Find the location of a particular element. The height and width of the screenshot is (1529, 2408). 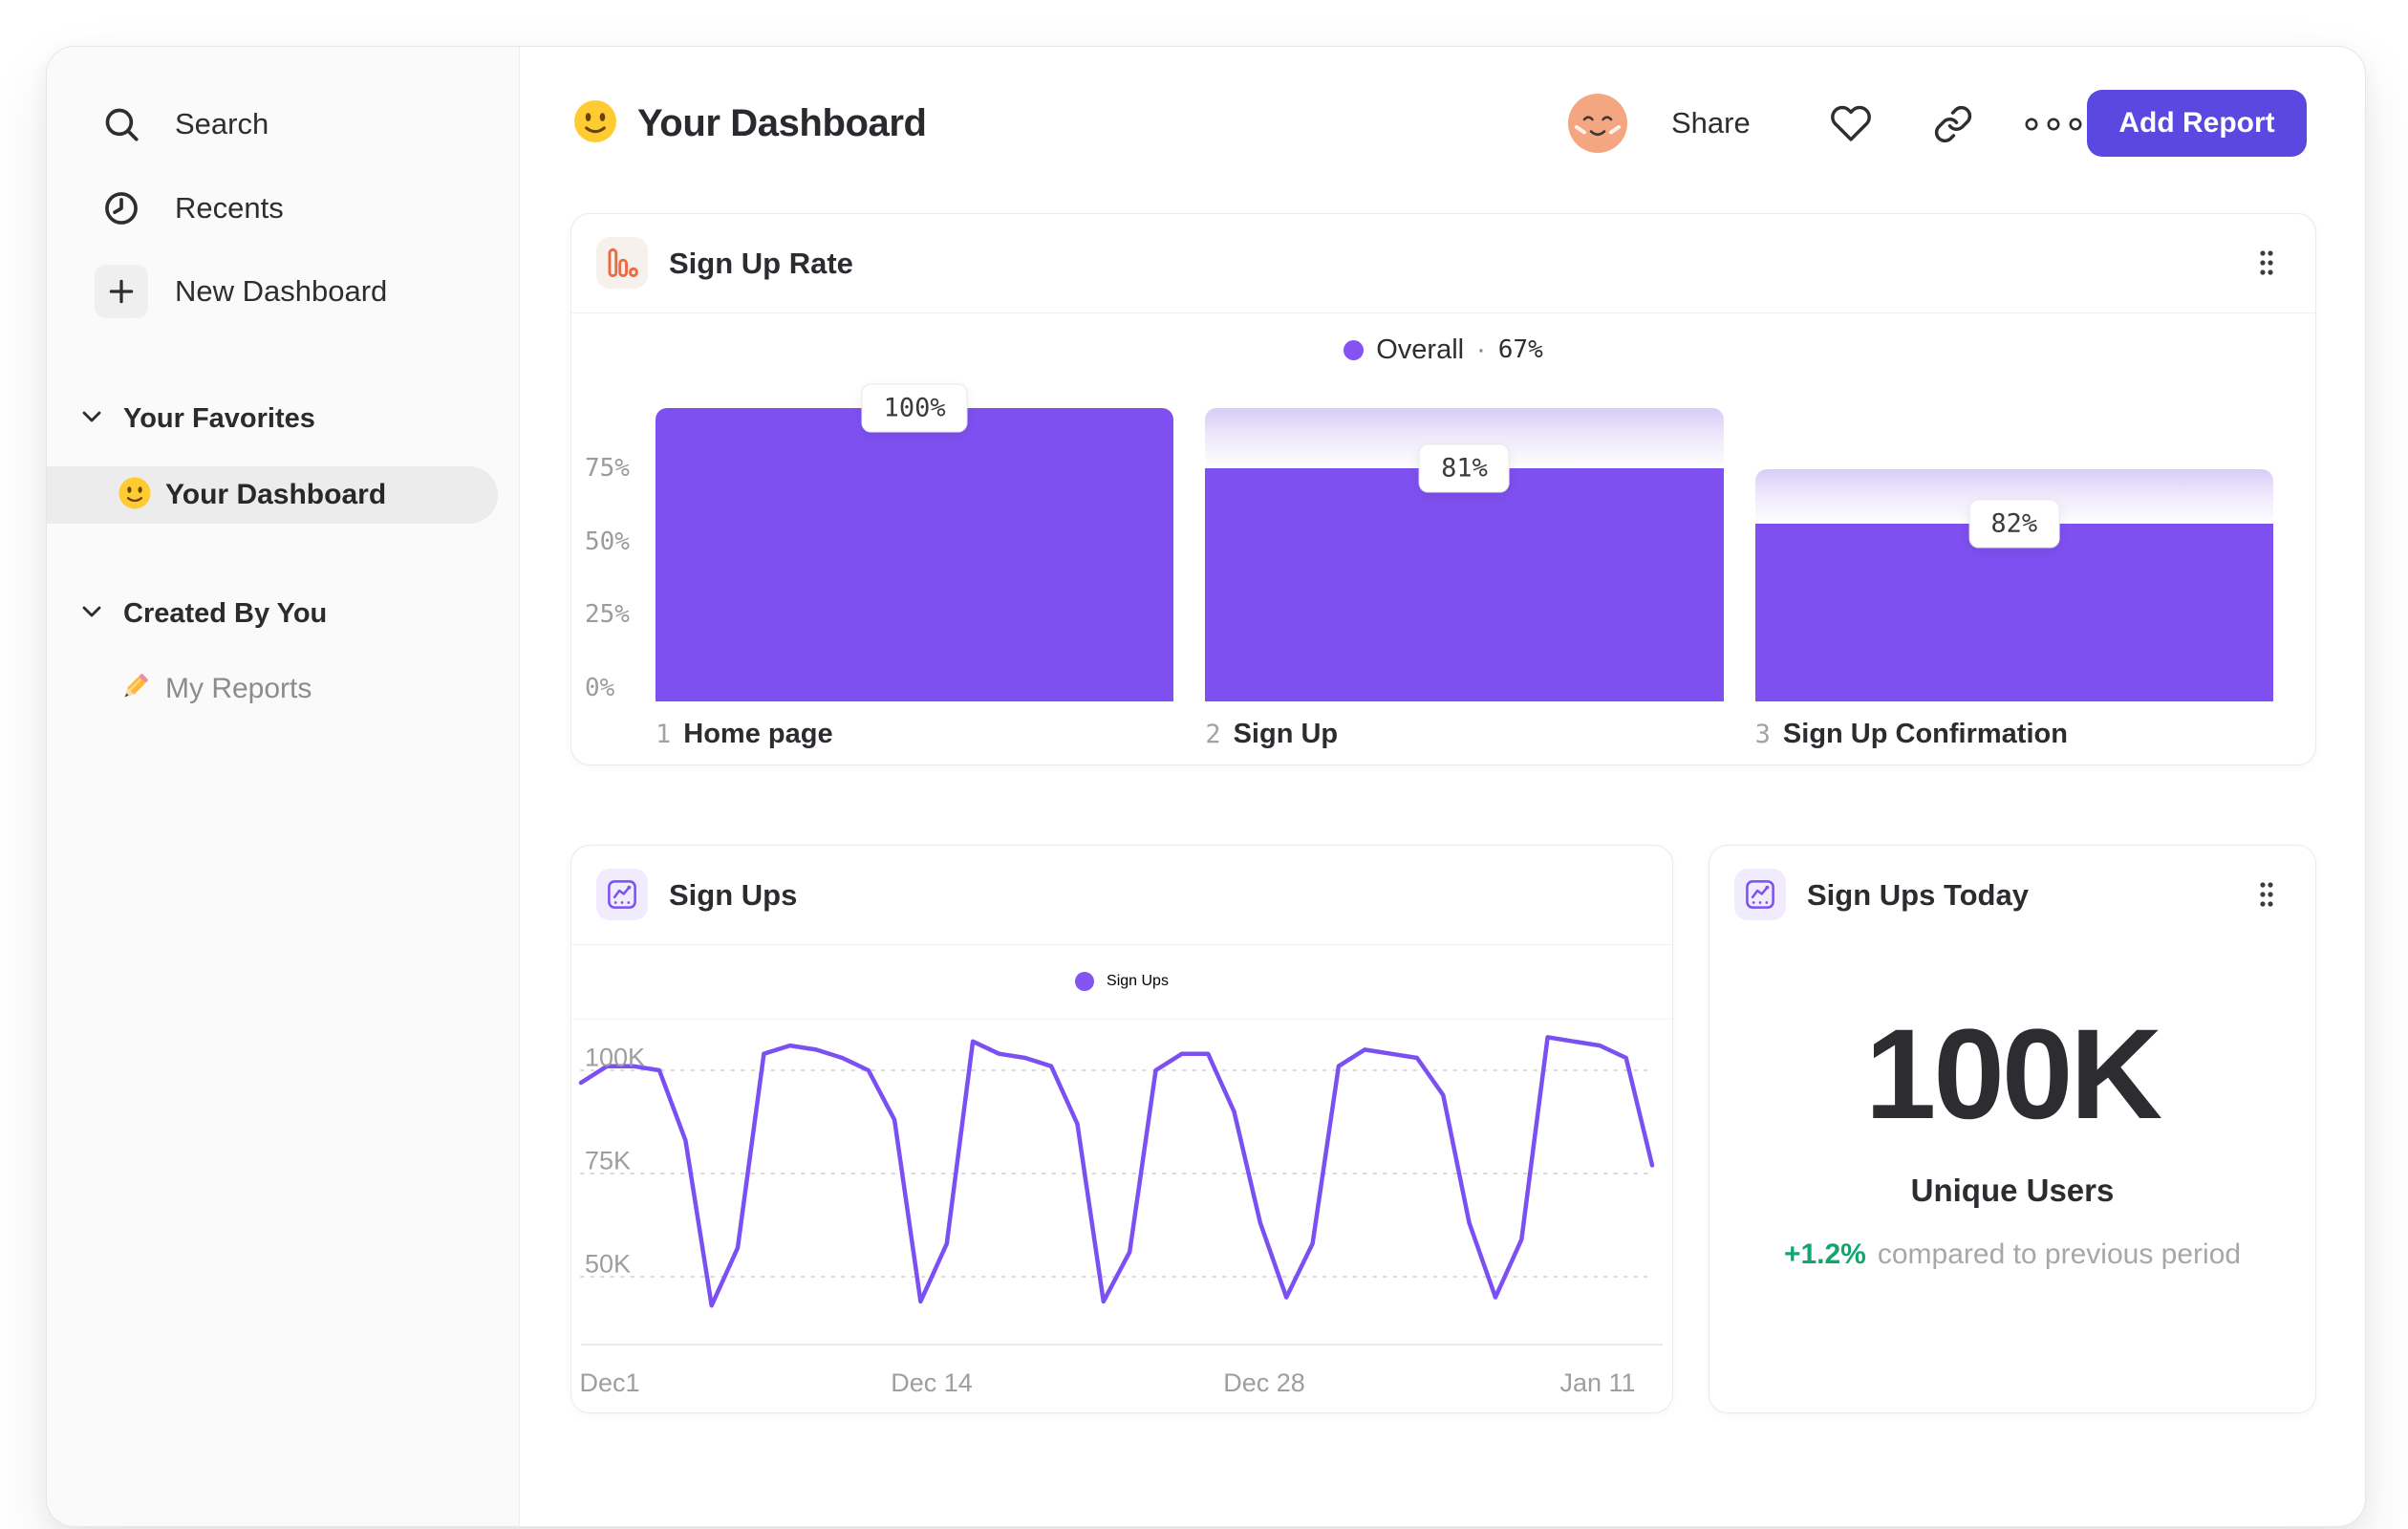

step-name: Sign Up Confirmation is located at coordinates (1925, 734).